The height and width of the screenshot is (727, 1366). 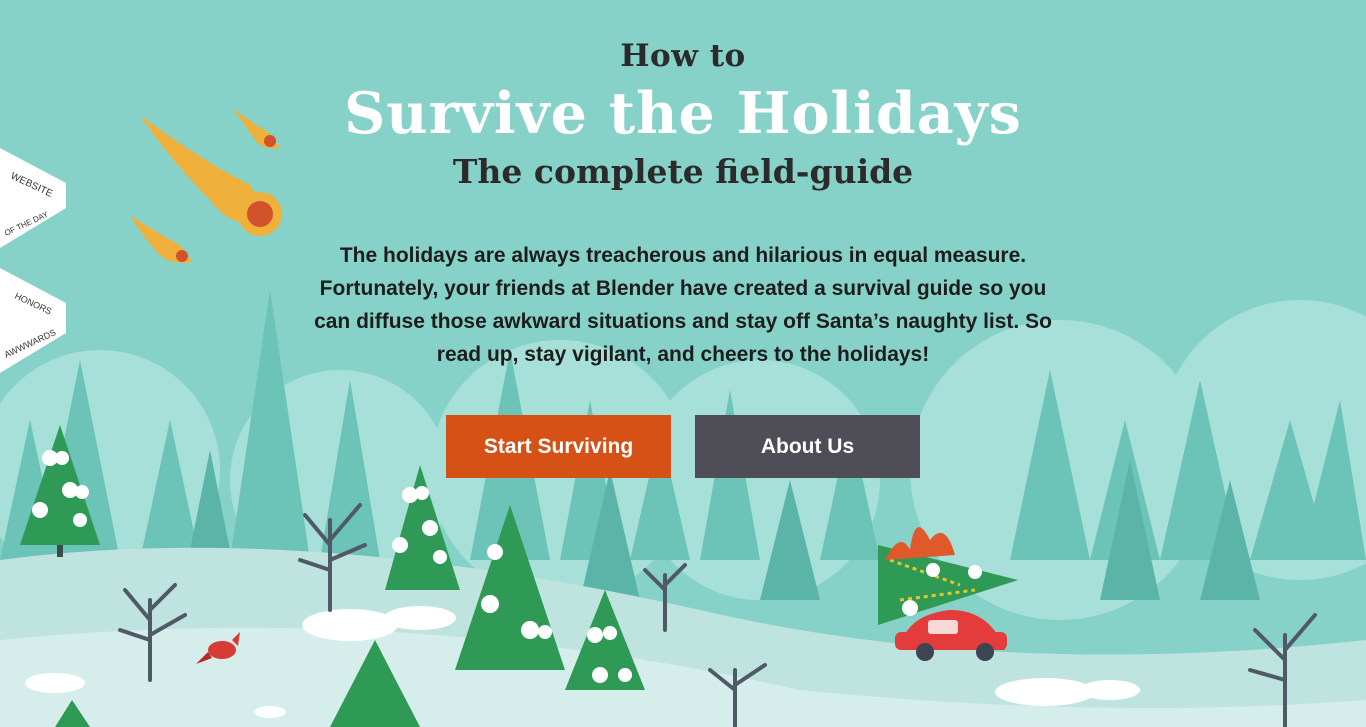 I want to click on start-surviving-button: Start Surviving, so click(x=558, y=446).